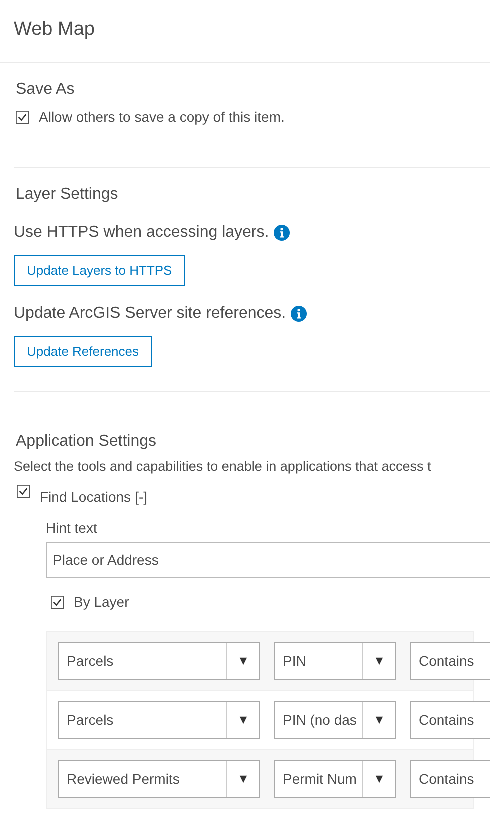 This screenshot has height=840, width=490. What do you see at coordinates (100, 270) in the screenshot?
I see `update-button: Update Layers to HTTPS` at bounding box center [100, 270].